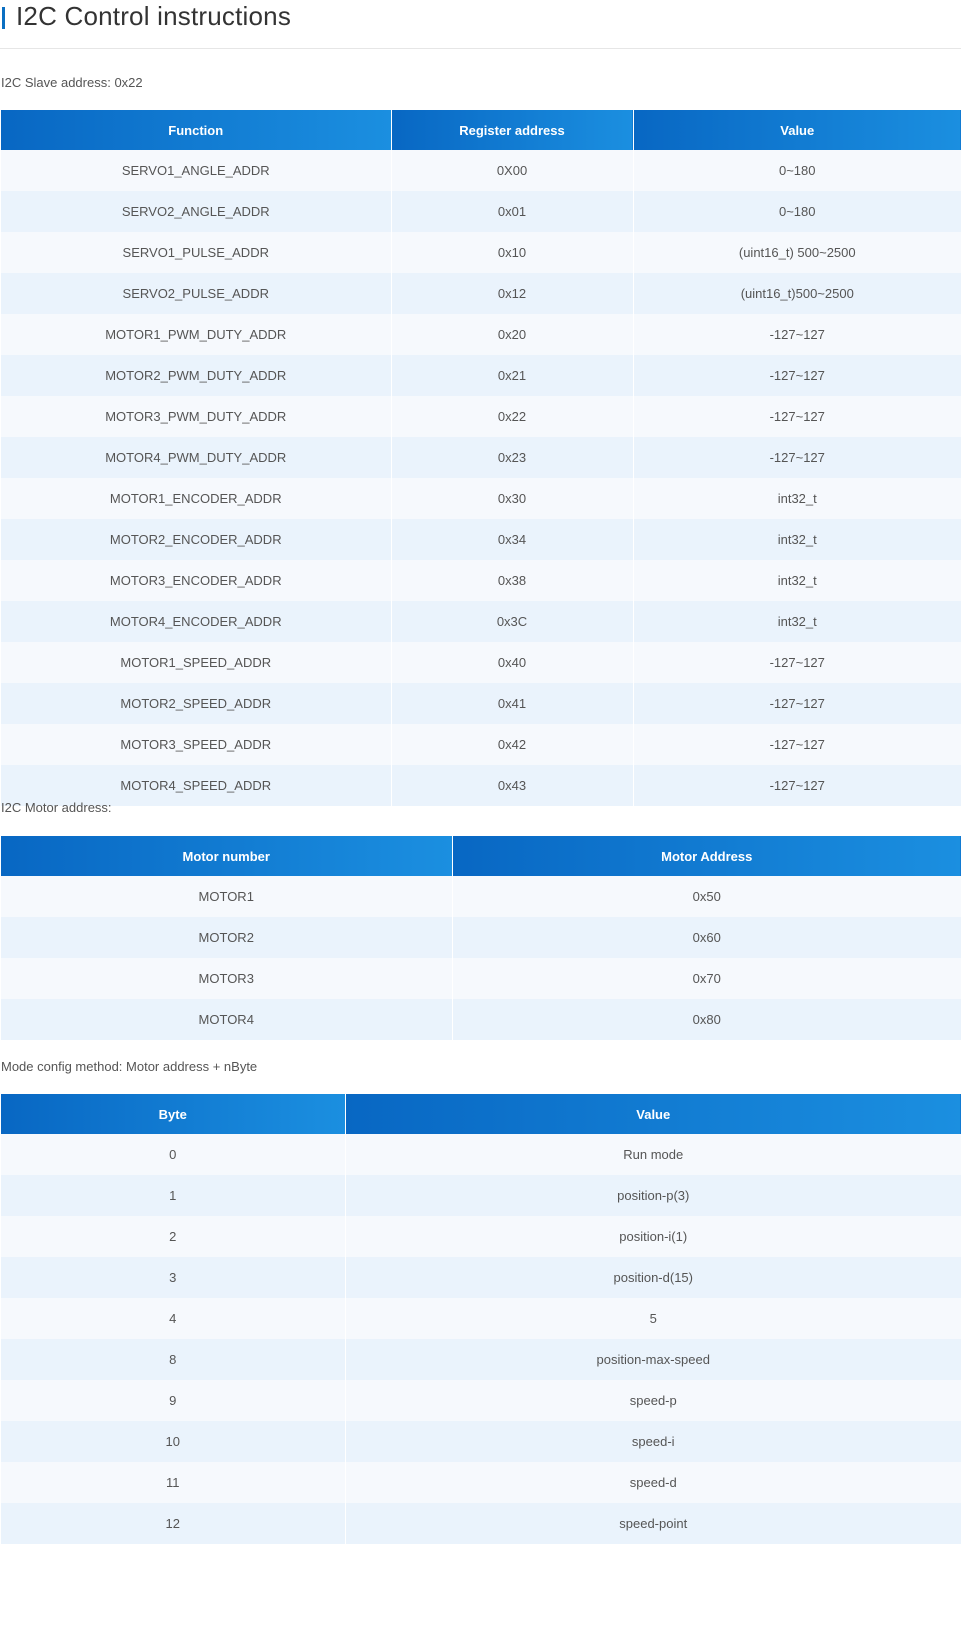  I want to click on function-cell: MOTOR3_PWM_DUTY_ADDR, so click(196, 416).